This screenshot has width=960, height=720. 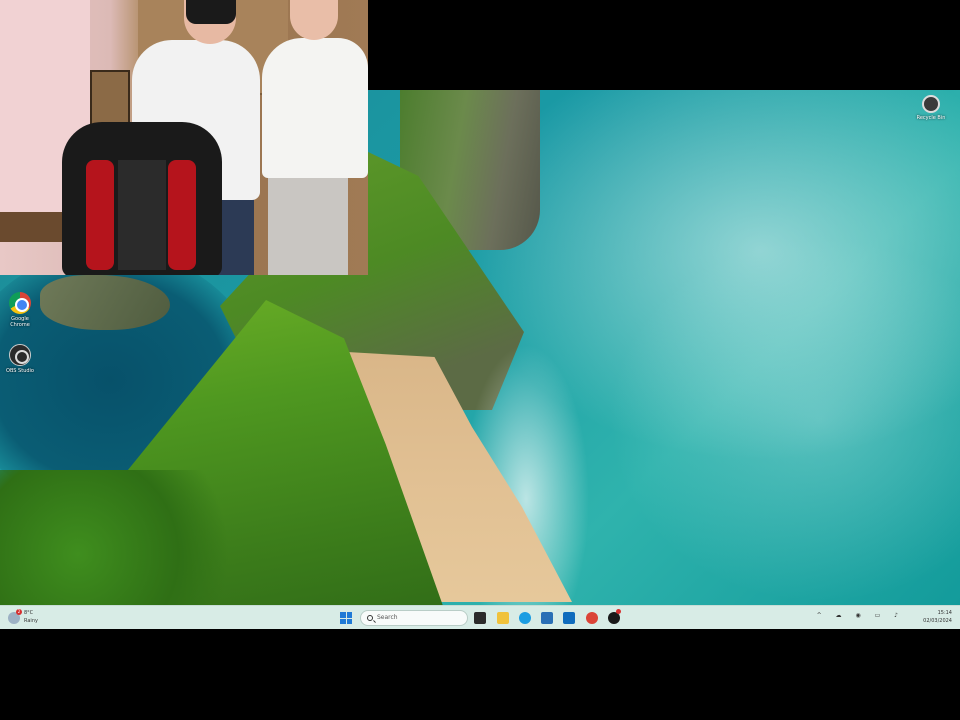 I want to click on search-placeholder: Search, so click(x=387, y=617).